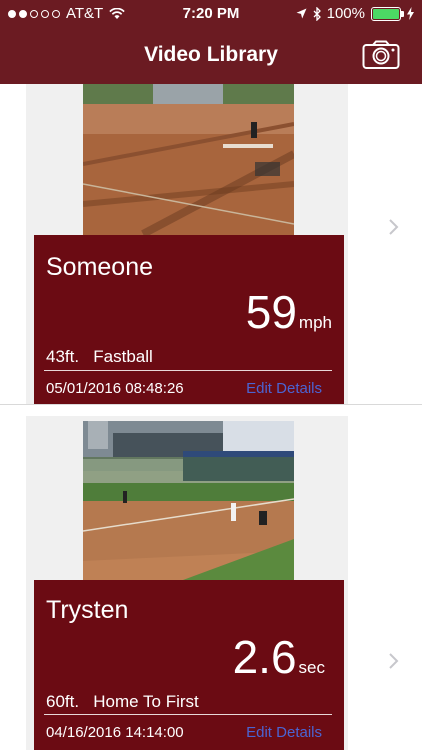 This screenshot has width=422, height=750. I want to click on measurement-value: 59 mph, so click(289, 312).